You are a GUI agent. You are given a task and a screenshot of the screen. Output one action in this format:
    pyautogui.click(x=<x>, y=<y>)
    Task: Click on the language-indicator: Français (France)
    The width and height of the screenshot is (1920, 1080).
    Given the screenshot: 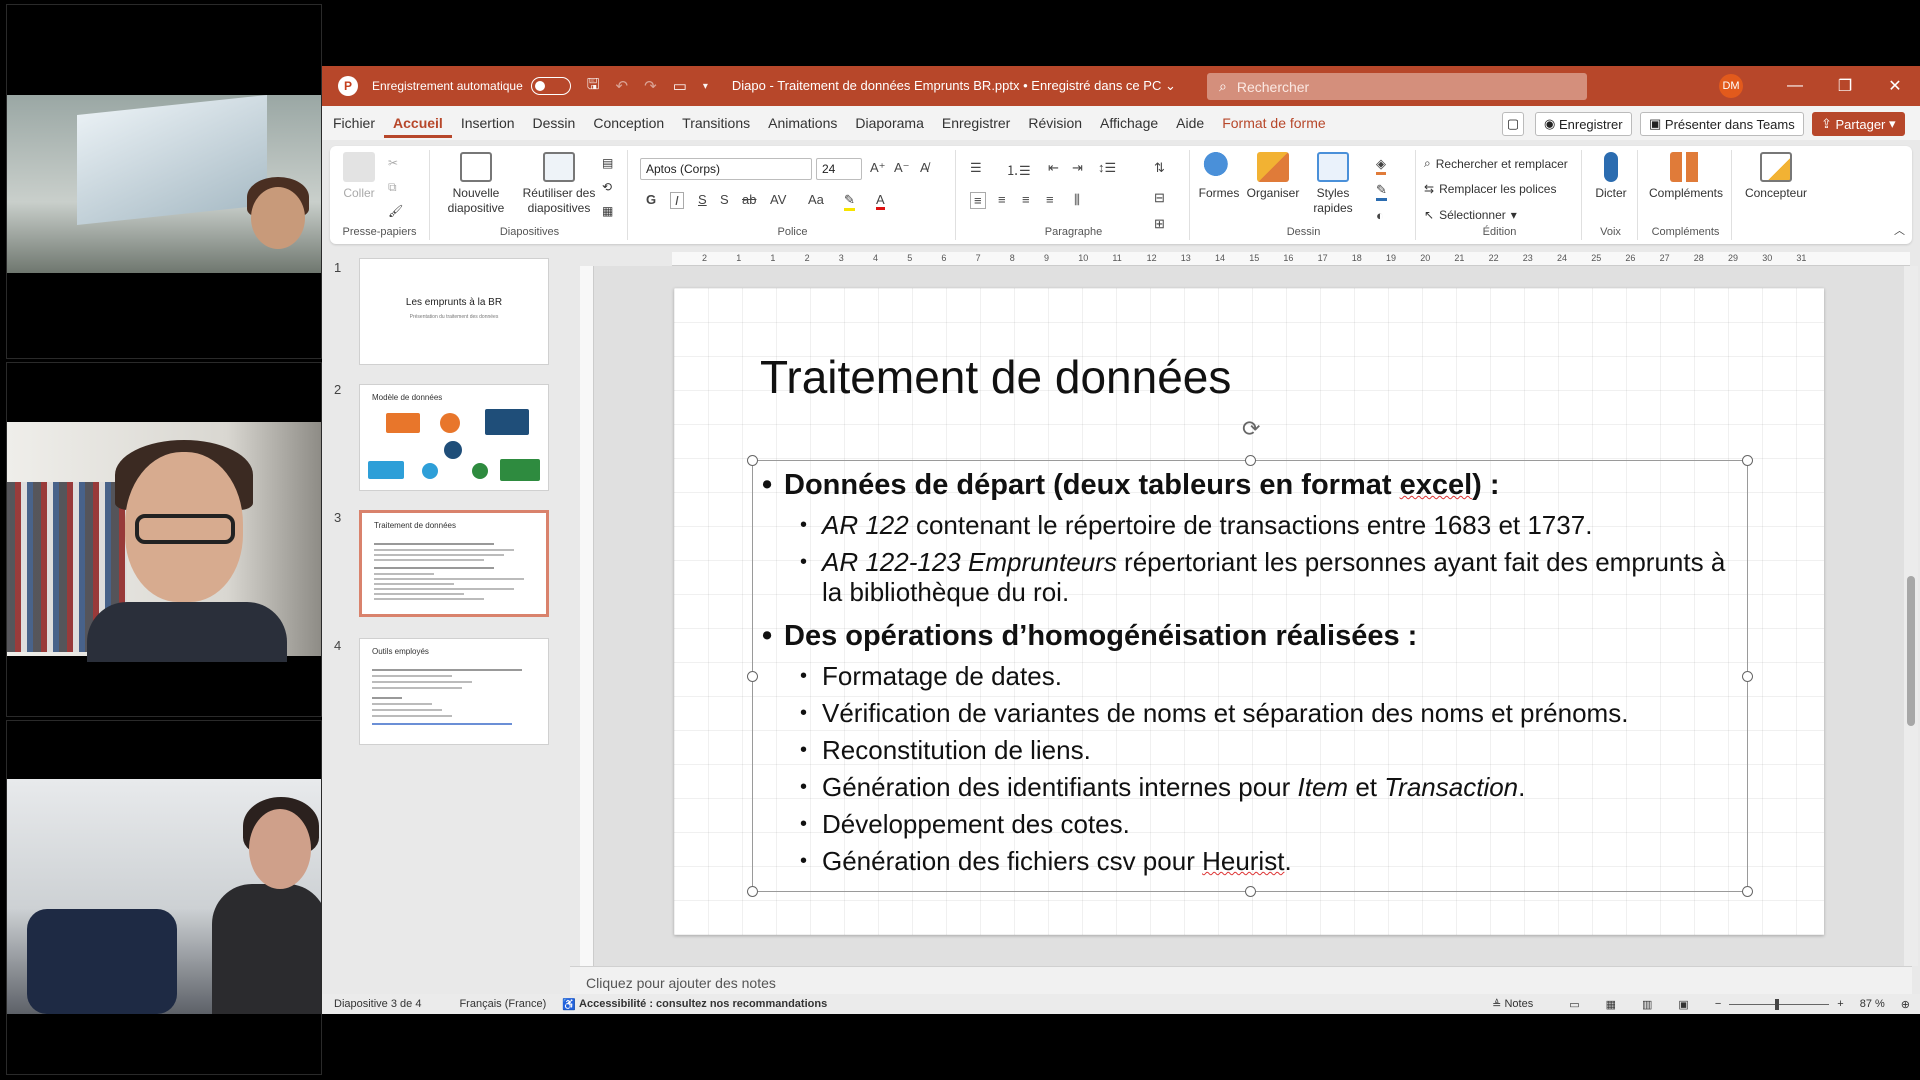 What is the action you would take?
    pyautogui.click(x=502, y=1004)
    